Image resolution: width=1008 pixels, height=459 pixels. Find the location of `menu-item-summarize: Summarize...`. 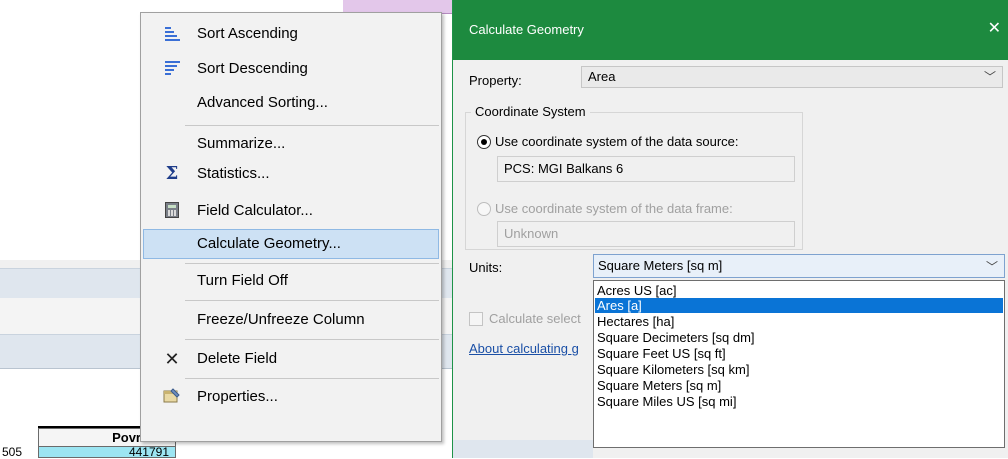

menu-item-summarize: Summarize... is located at coordinates (291, 144).